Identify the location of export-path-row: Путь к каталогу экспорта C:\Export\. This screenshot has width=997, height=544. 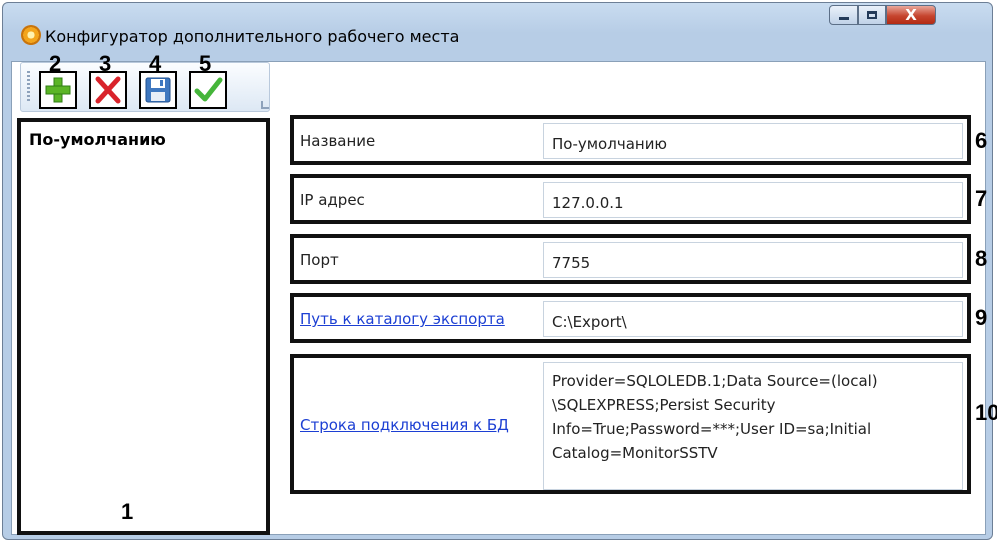
(630, 318).